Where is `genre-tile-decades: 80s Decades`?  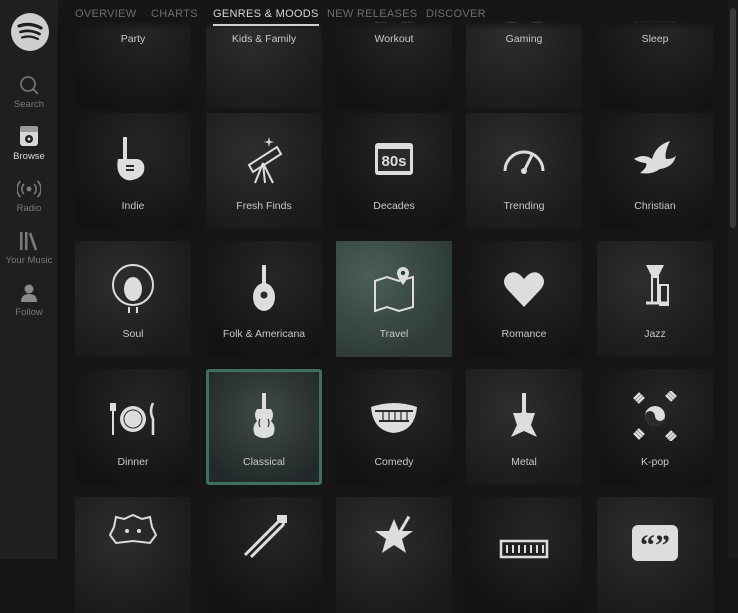
genre-tile-decades: 80s Decades is located at coordinates (394, 171).